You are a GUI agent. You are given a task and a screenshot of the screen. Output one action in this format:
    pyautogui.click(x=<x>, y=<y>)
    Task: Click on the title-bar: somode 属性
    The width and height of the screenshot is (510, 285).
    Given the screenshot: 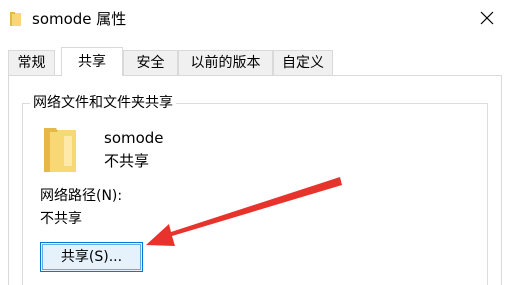 What is the action you would take?
    pyautogui.click(x=255, y=19)
    